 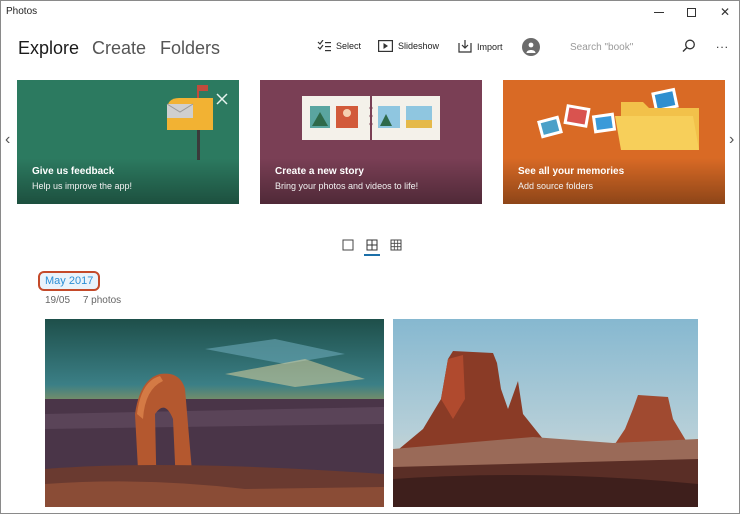 What do you see at coordinates (48, 48) in the screenshot?
I see `tab-explore: Explore` at bounding box center [48, 48].